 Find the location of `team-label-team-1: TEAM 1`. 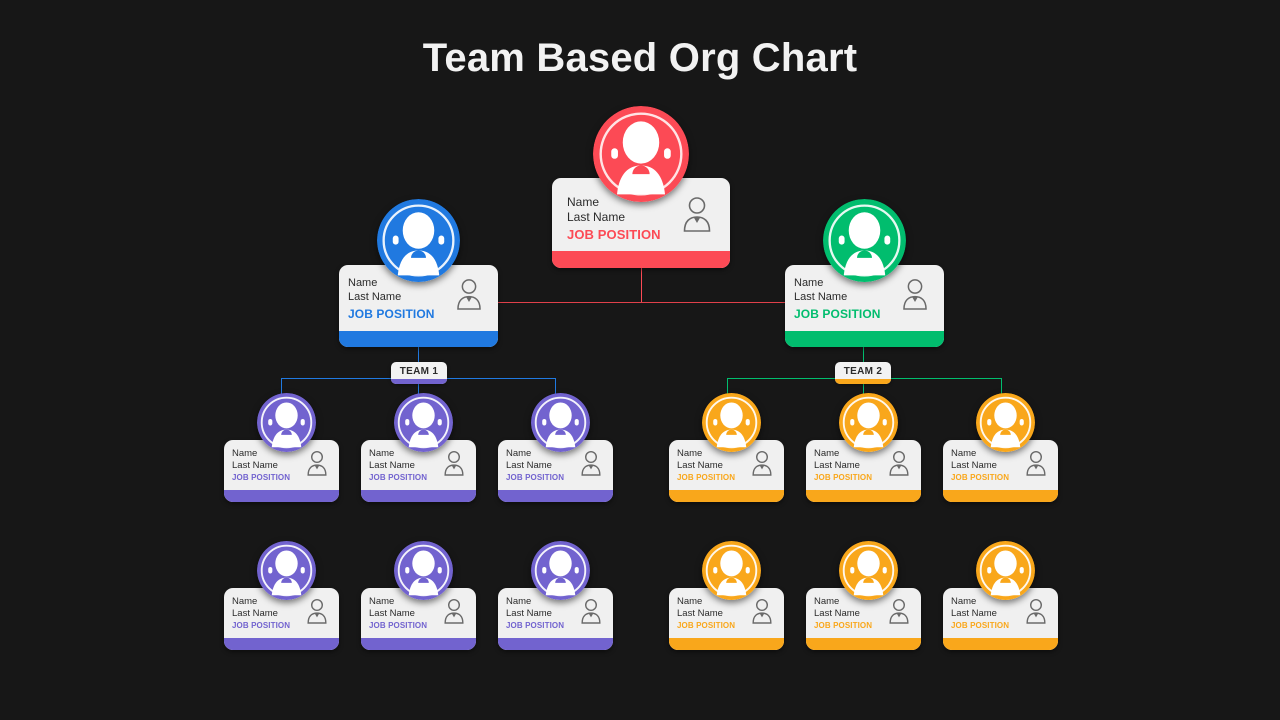

team-label-team-1: TEAM 1 is located at coordinates (419, 373).